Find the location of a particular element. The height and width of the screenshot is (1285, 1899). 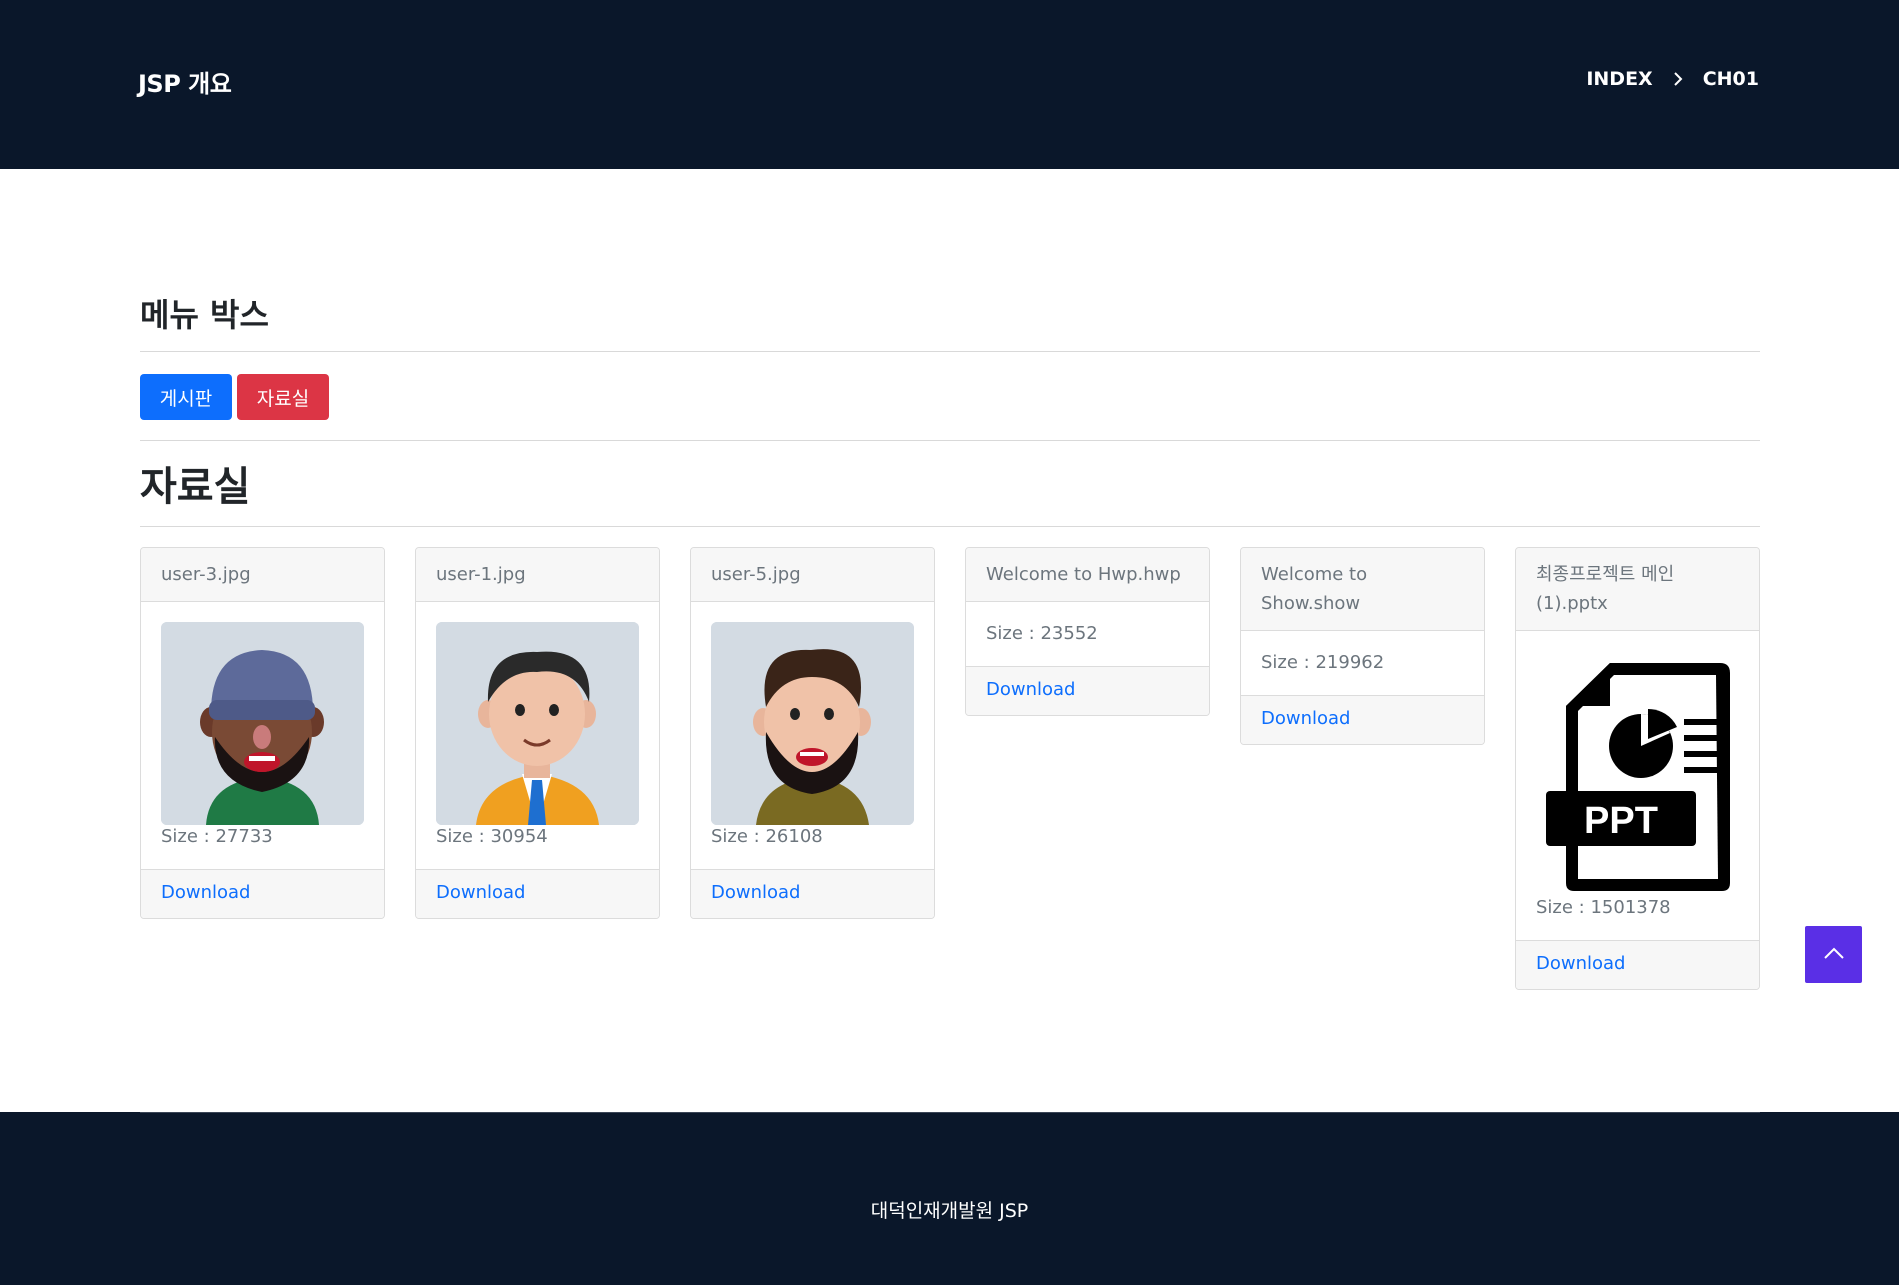

archive-button: 자료실 is located at coordinates (283, 397).